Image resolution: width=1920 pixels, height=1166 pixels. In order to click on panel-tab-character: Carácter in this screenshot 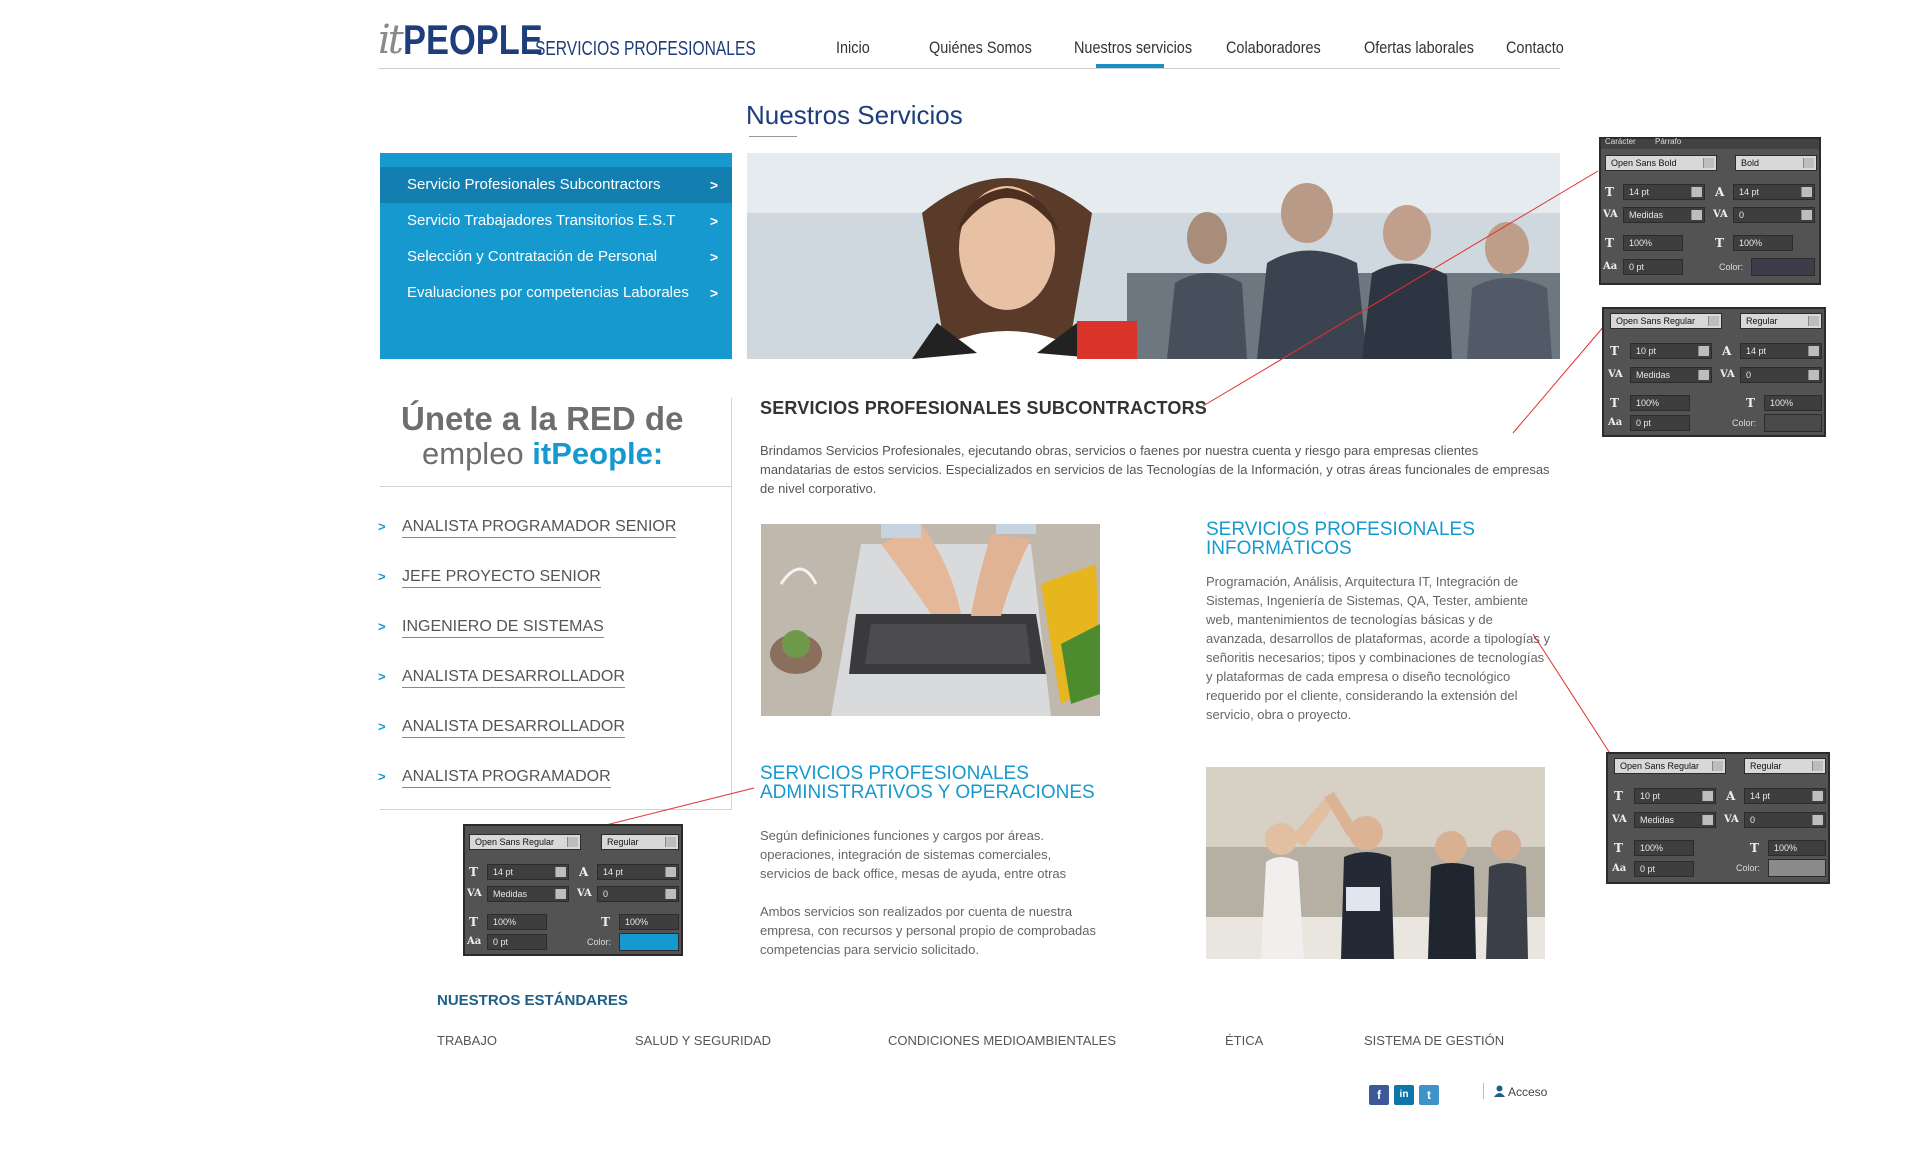, I will do `click(1620, 141)`.